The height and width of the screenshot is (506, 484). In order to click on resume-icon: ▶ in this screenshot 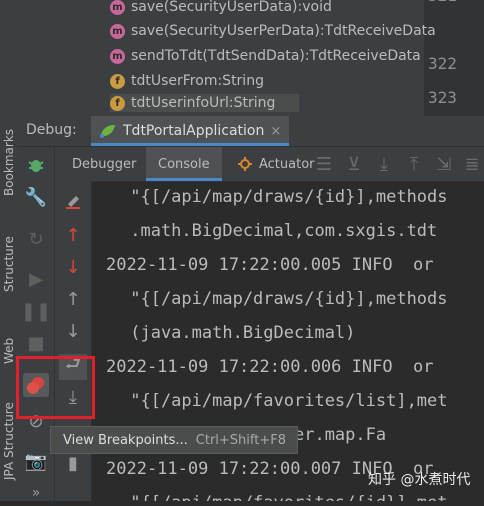, I will do `click(36, 279)`.